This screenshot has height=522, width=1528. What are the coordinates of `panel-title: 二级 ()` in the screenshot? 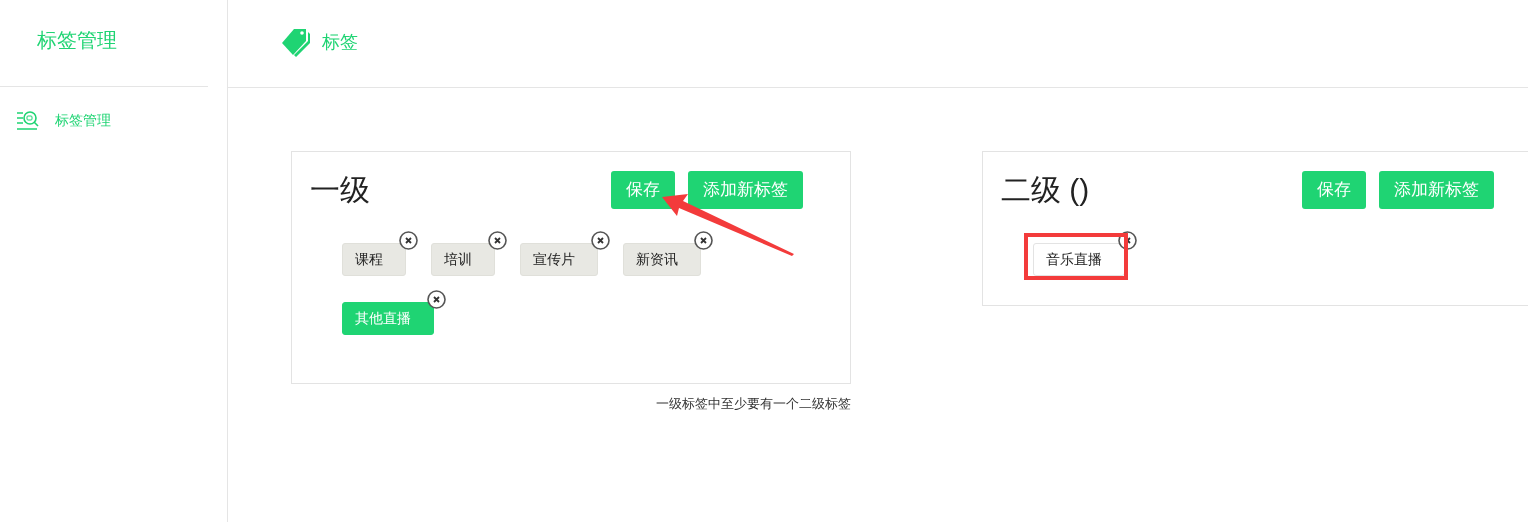 It's located at (1046, 189).